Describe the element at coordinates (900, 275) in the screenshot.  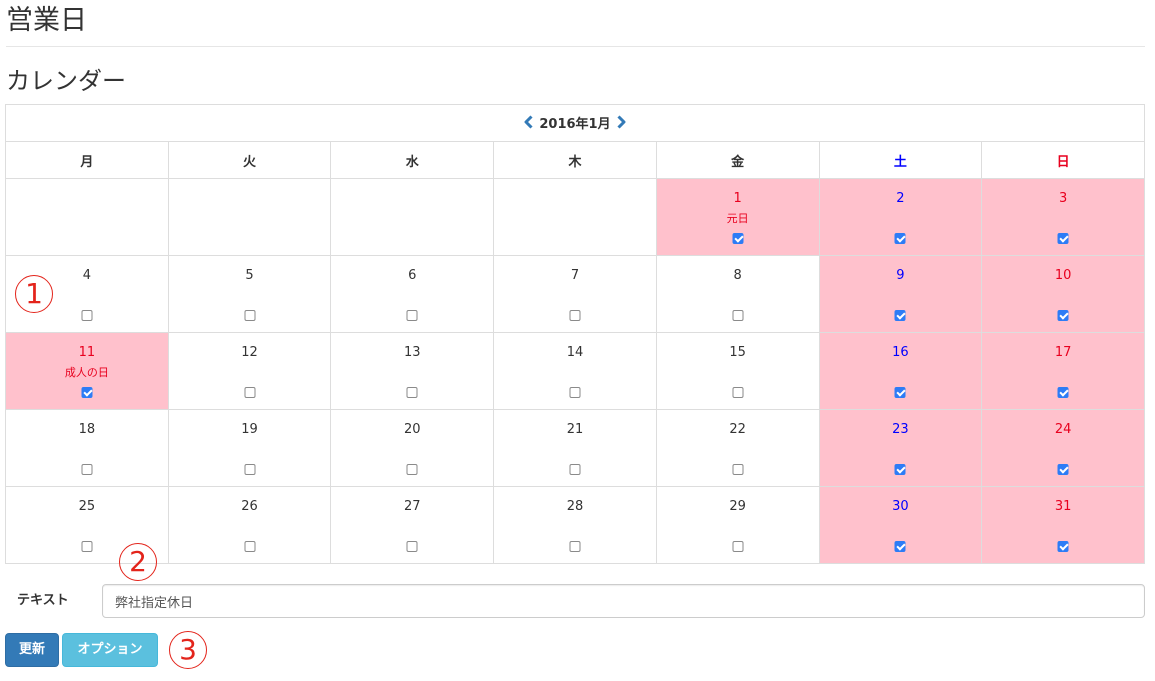
I see `day-number: 9` at that location.